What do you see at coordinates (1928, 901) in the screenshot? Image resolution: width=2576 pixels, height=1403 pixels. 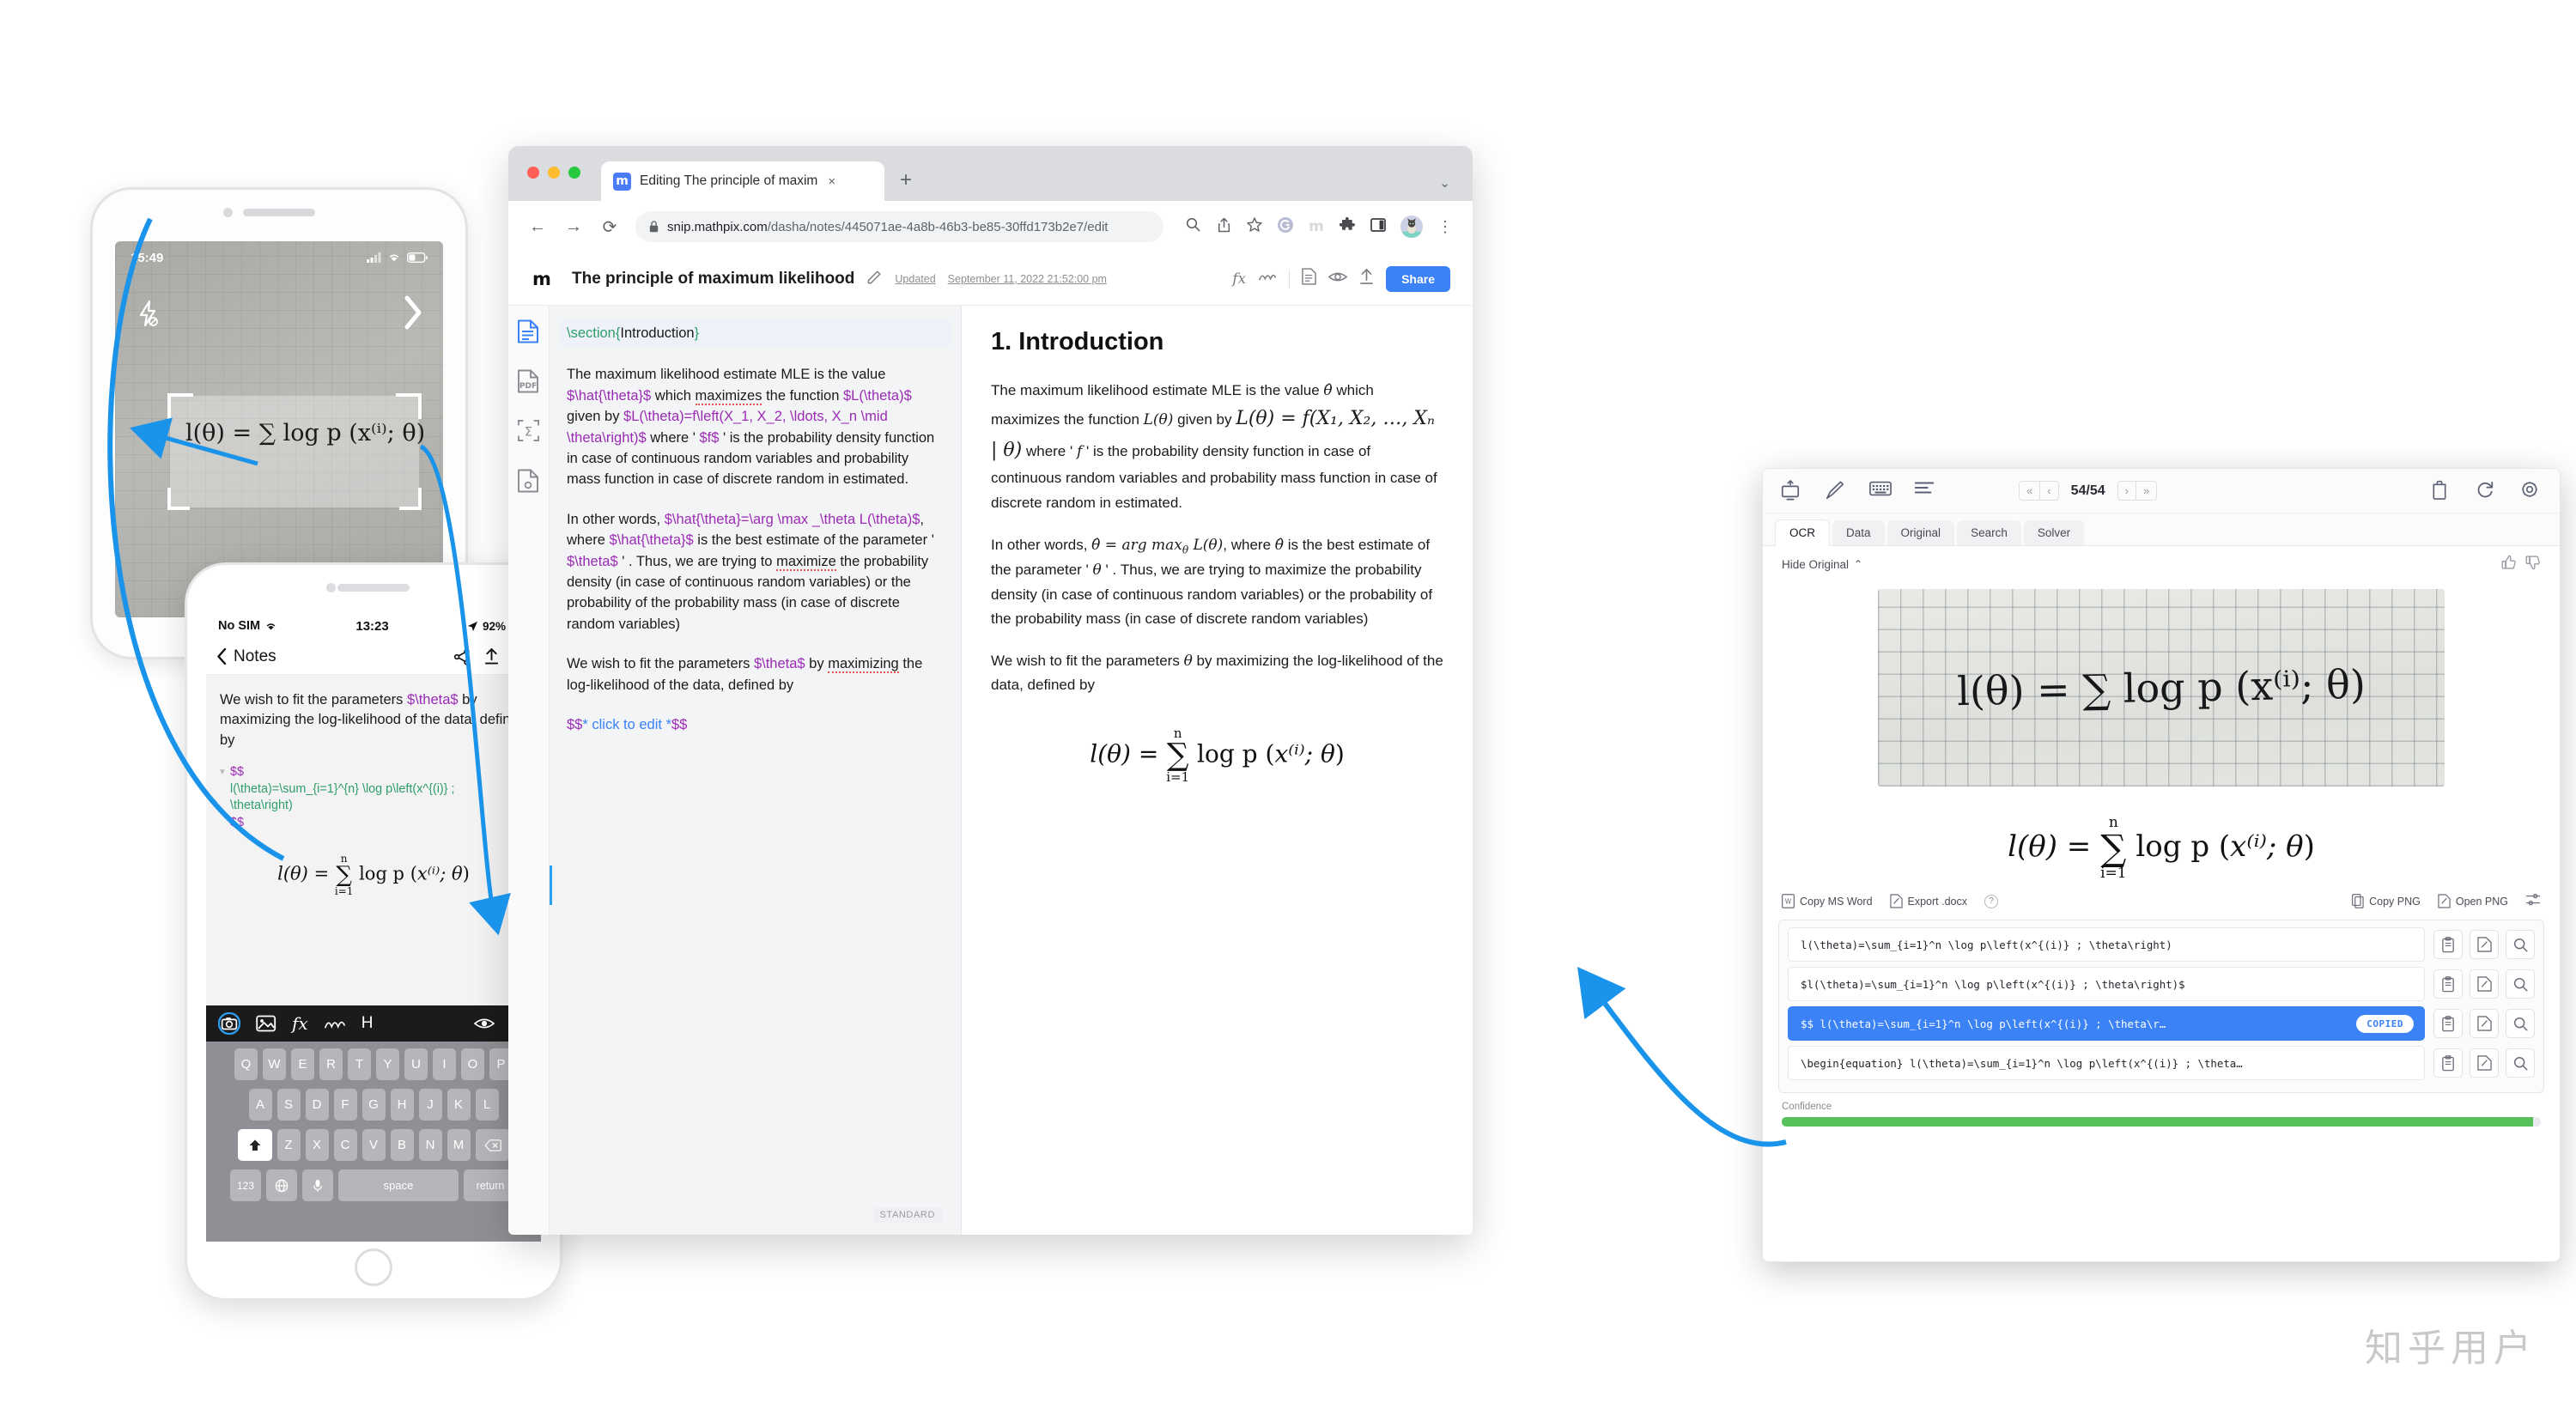 I see `export-docx-button: Export .docx` at bounding box center [1928, 901].